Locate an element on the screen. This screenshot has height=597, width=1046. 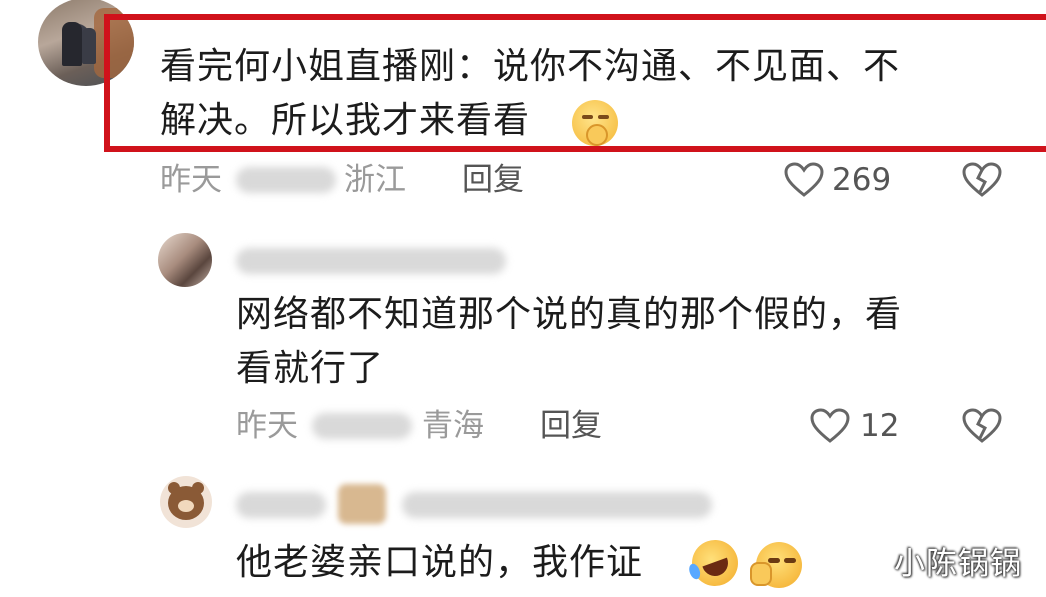
comment-text-line: 看完何小姐直播刚：说你不沟通、不见面、不 is located at coordinates (530, 66).